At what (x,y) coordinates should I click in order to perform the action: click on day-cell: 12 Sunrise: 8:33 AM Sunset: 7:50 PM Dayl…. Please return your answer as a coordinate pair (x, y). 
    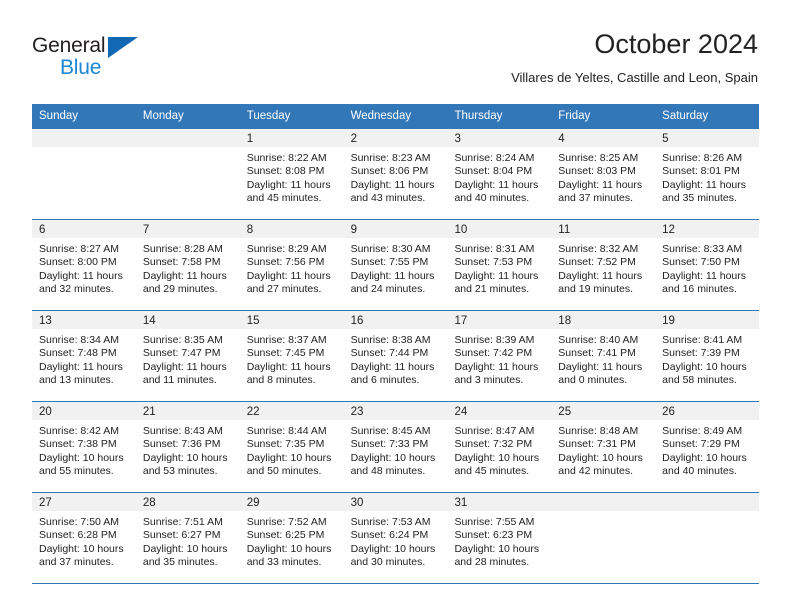
    Looking at the image, I should click on (707, 265).